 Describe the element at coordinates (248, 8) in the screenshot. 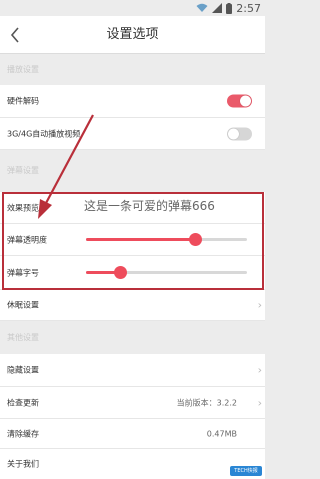

I see `status-time: 2:57` at that location.